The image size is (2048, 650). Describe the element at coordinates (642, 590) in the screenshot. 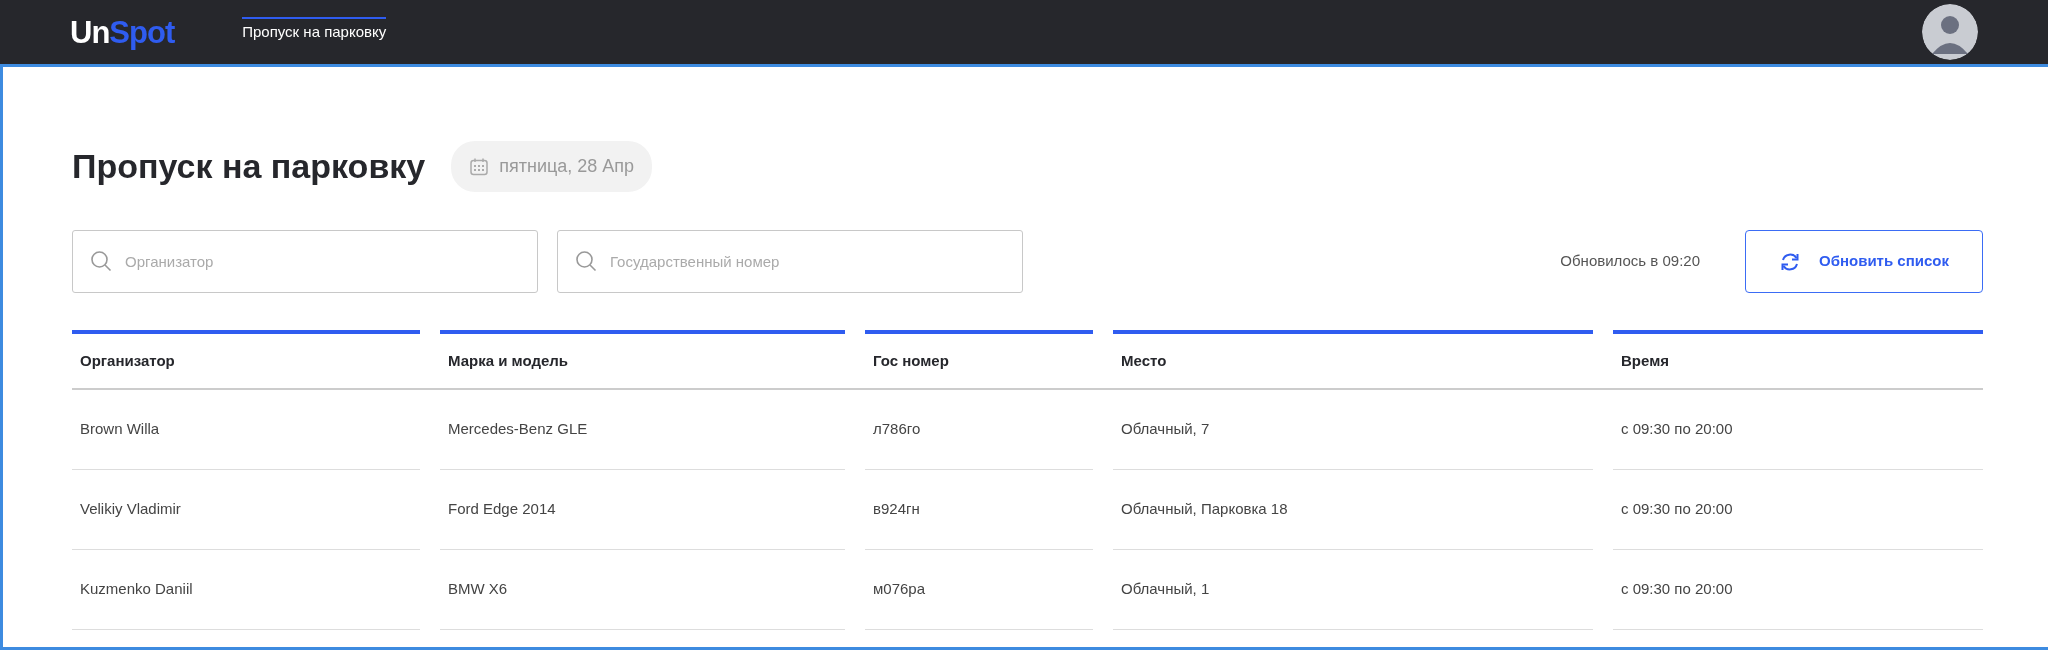

I see `table-cell: BMW X6` at that location.